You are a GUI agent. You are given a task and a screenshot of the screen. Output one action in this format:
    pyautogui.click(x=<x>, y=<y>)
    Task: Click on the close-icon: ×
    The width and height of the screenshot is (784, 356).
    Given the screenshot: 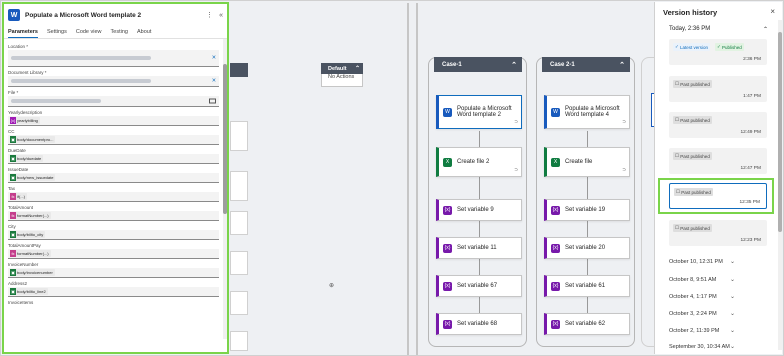 What is the action you would take?
    pyautogui.click(x=772, y=11)
    